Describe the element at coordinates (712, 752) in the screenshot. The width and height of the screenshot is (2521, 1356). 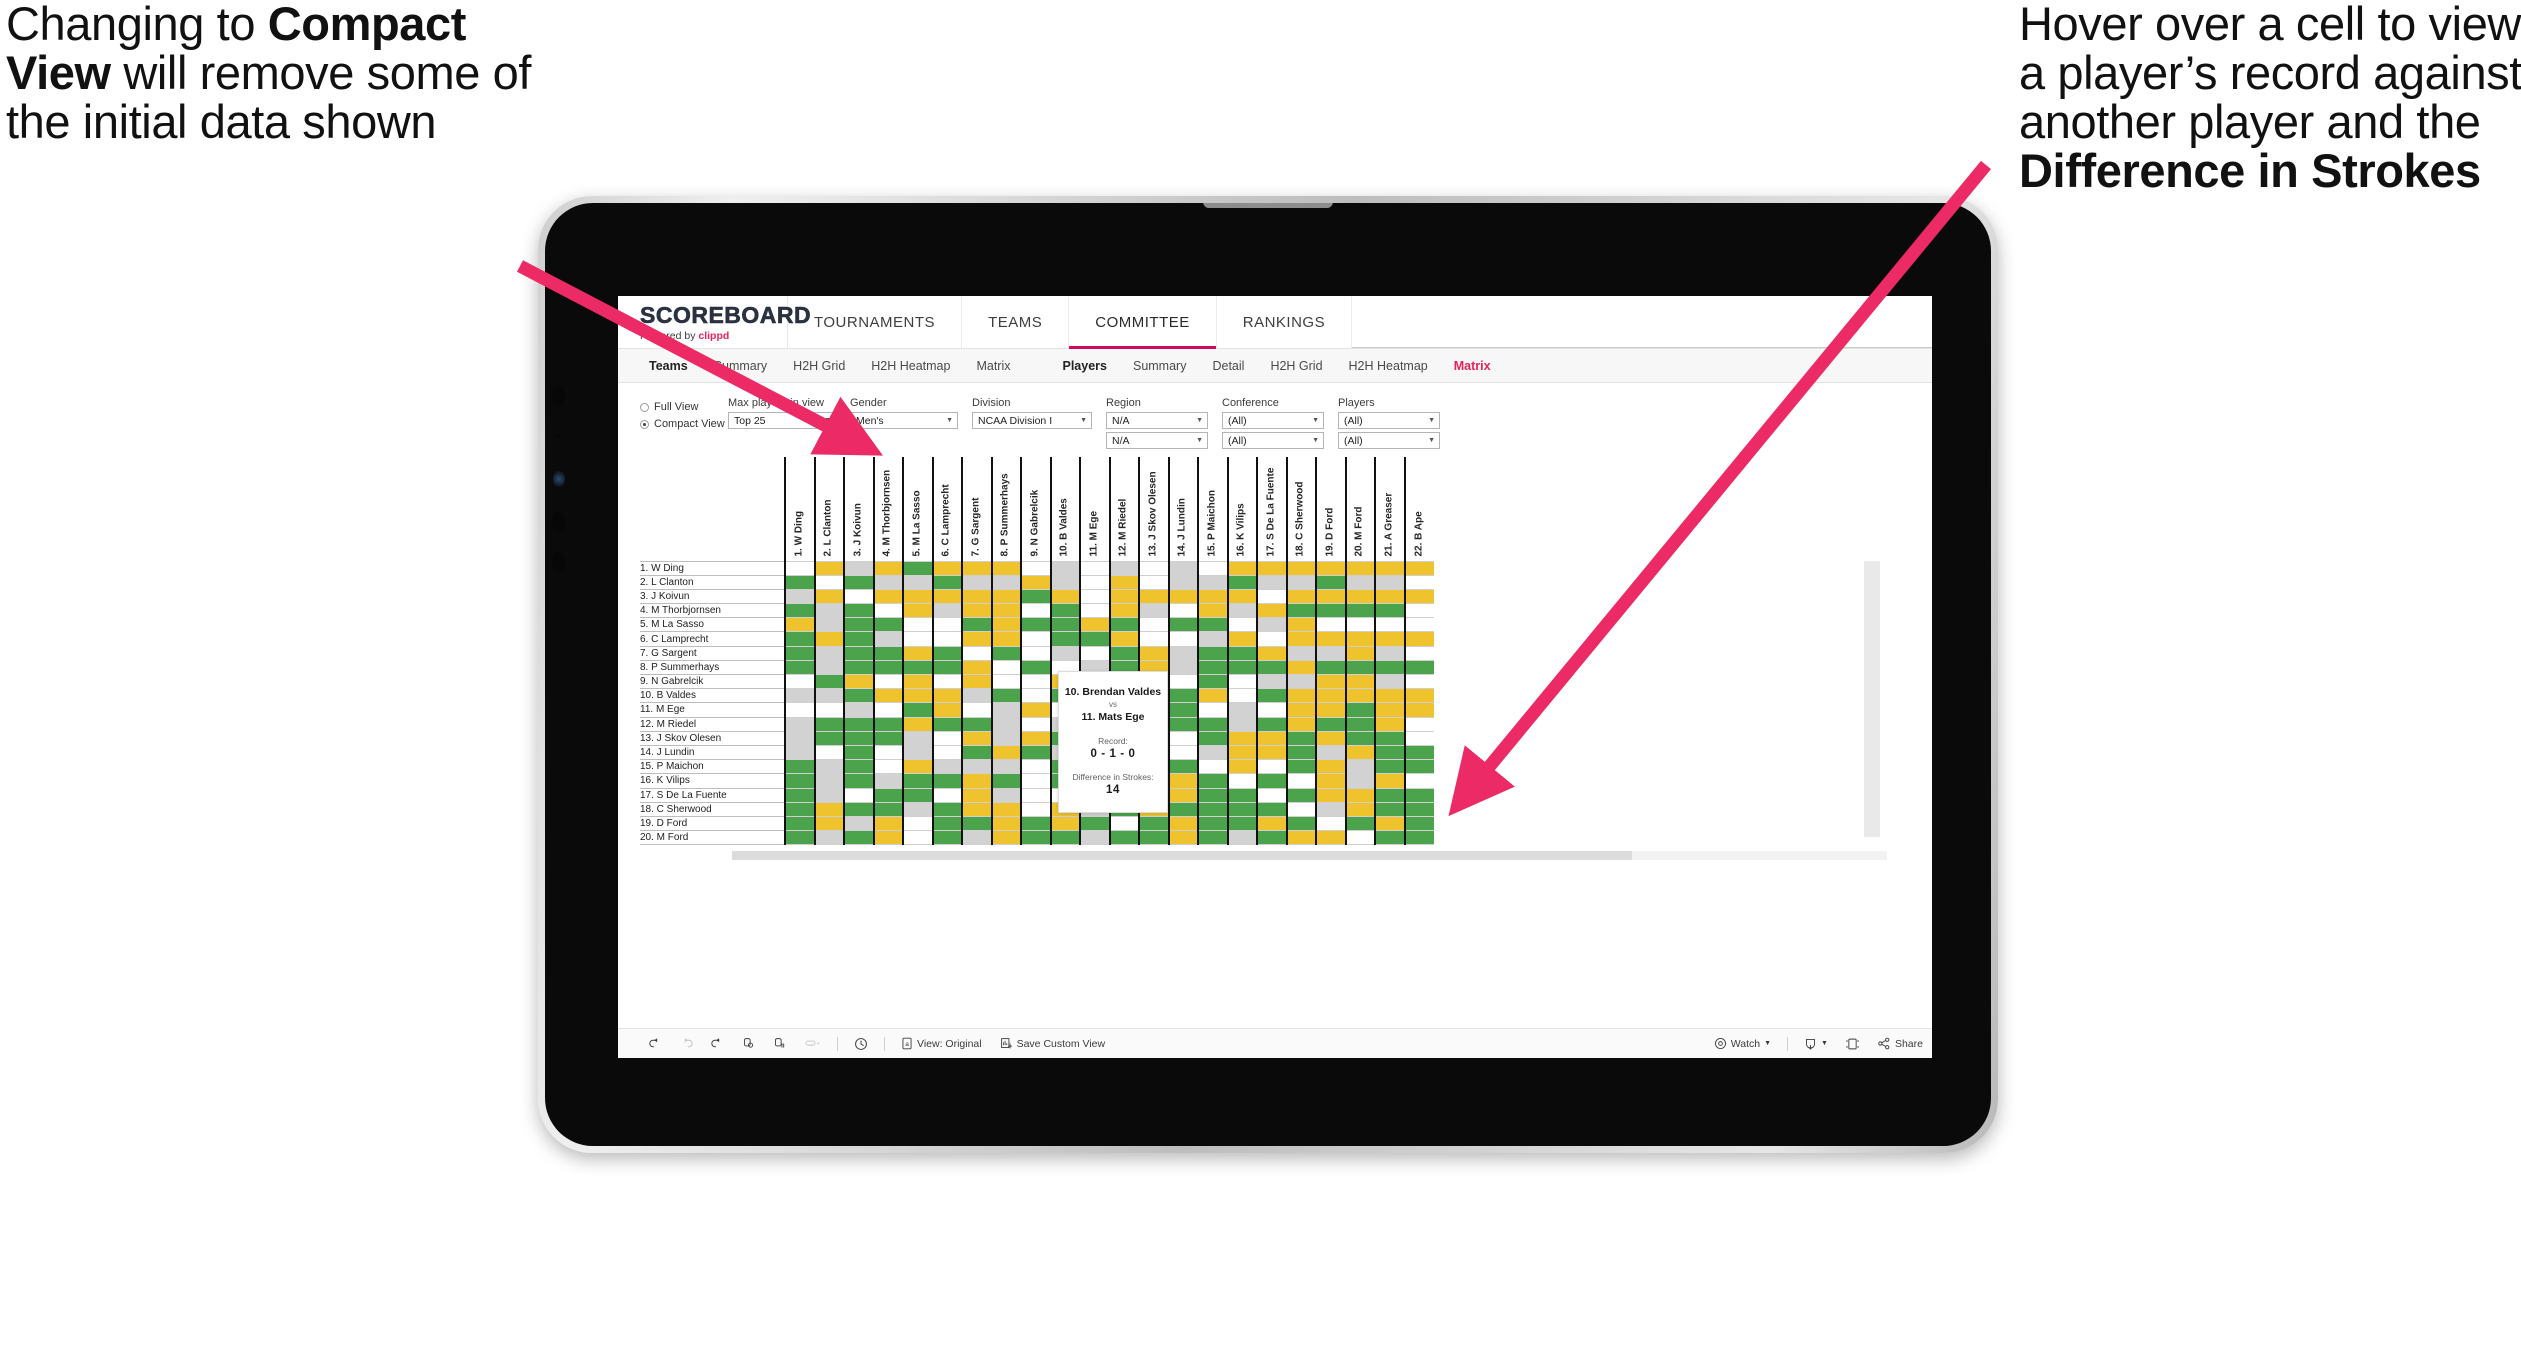
I see `matrix-row-label: 14. J Lundin` at that location.